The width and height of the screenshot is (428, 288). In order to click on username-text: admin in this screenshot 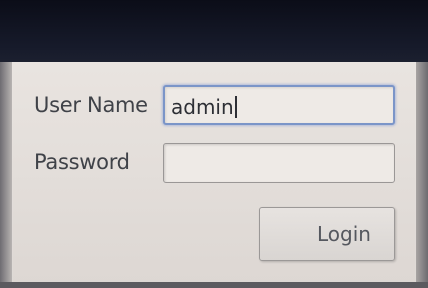, I will do `click(202, 107)`.